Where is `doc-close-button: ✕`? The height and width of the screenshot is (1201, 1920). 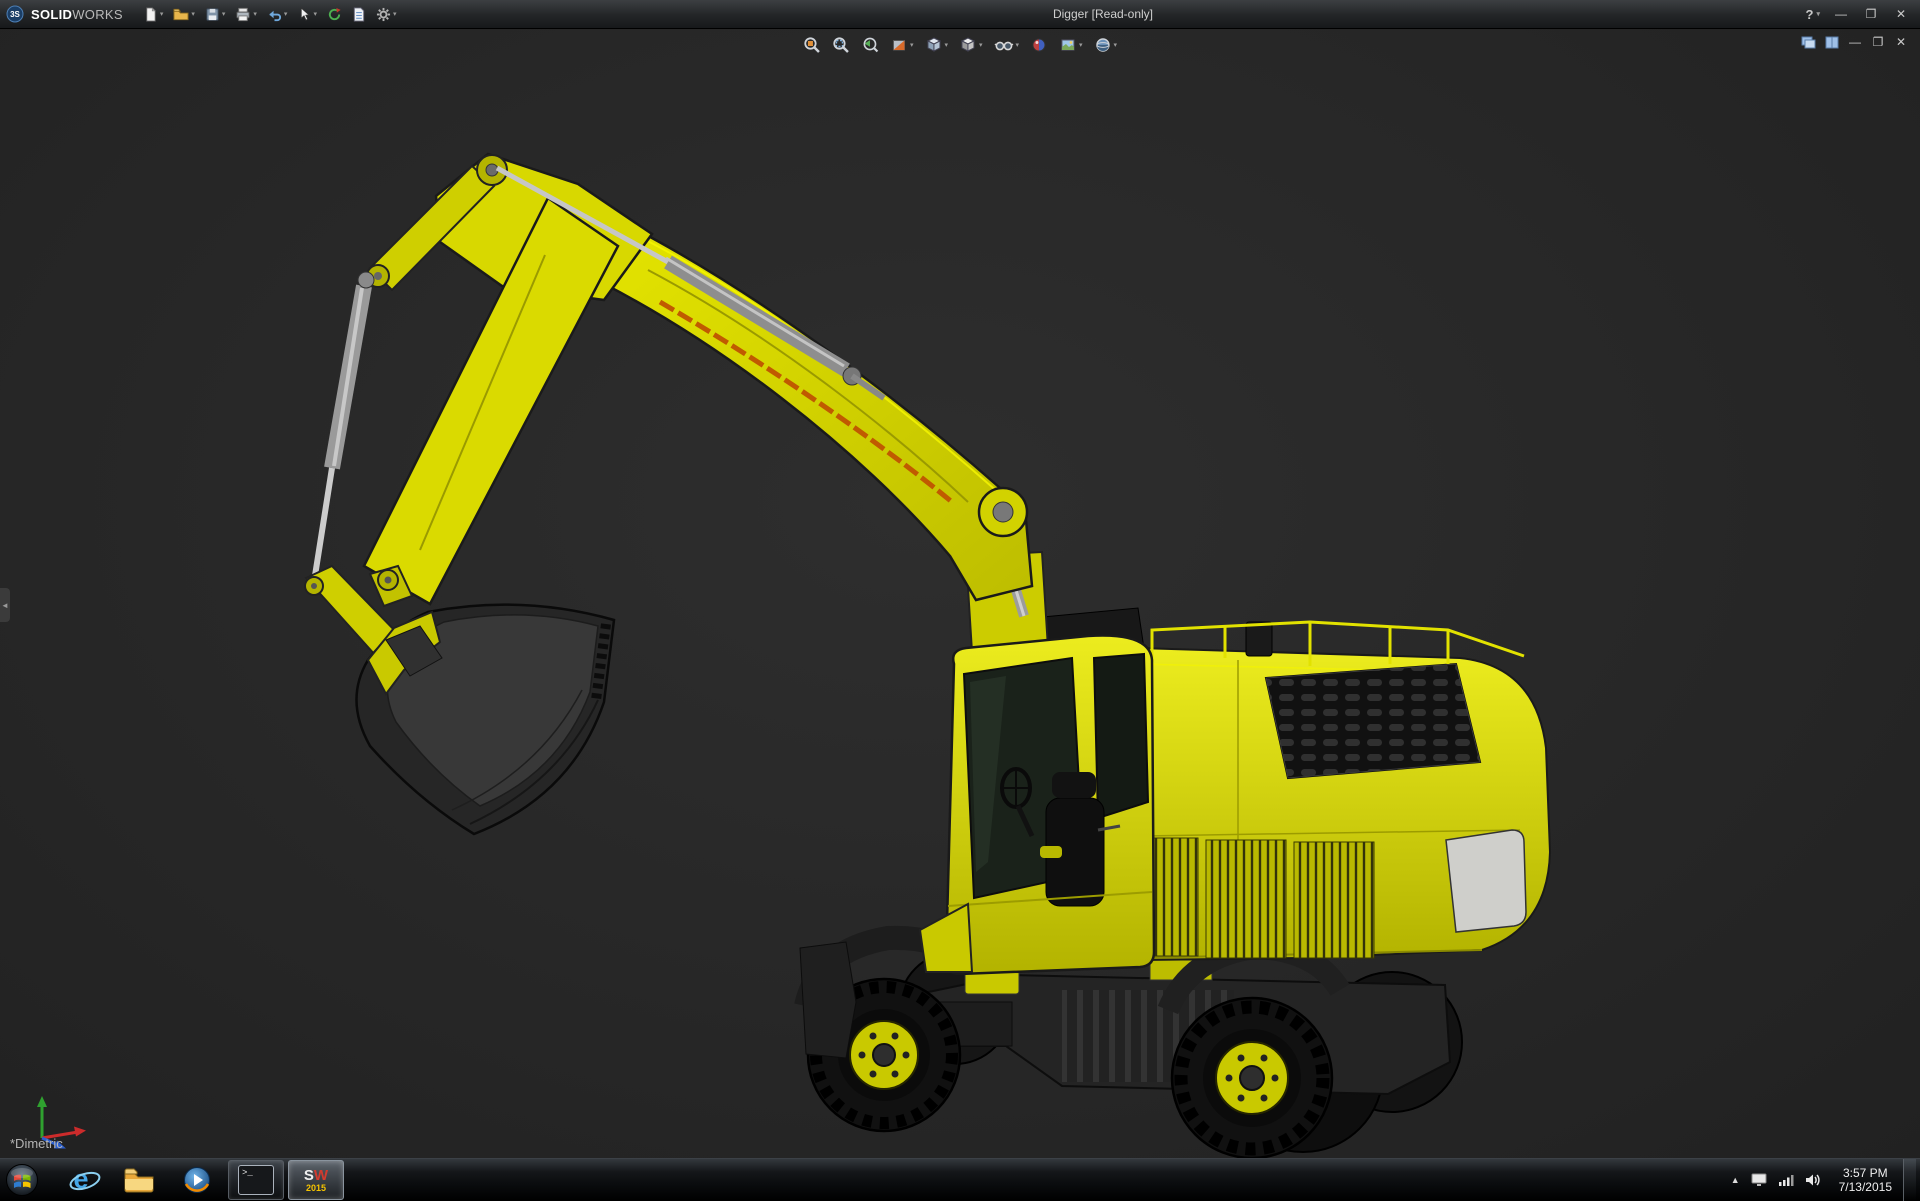
doc-close-button: ✕ is located at coordinates (1901, 42).